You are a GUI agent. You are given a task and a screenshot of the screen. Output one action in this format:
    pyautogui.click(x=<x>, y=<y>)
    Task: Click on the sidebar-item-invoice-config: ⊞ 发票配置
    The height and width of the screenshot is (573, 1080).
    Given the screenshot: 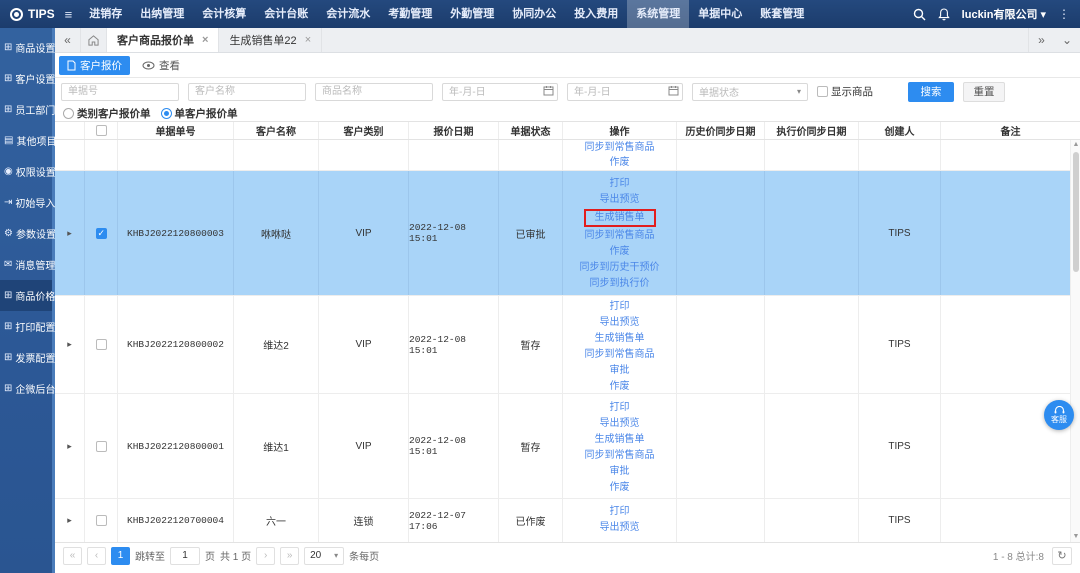 What is the action you would take?
    pyautogui.click(x=27, y=357)
    